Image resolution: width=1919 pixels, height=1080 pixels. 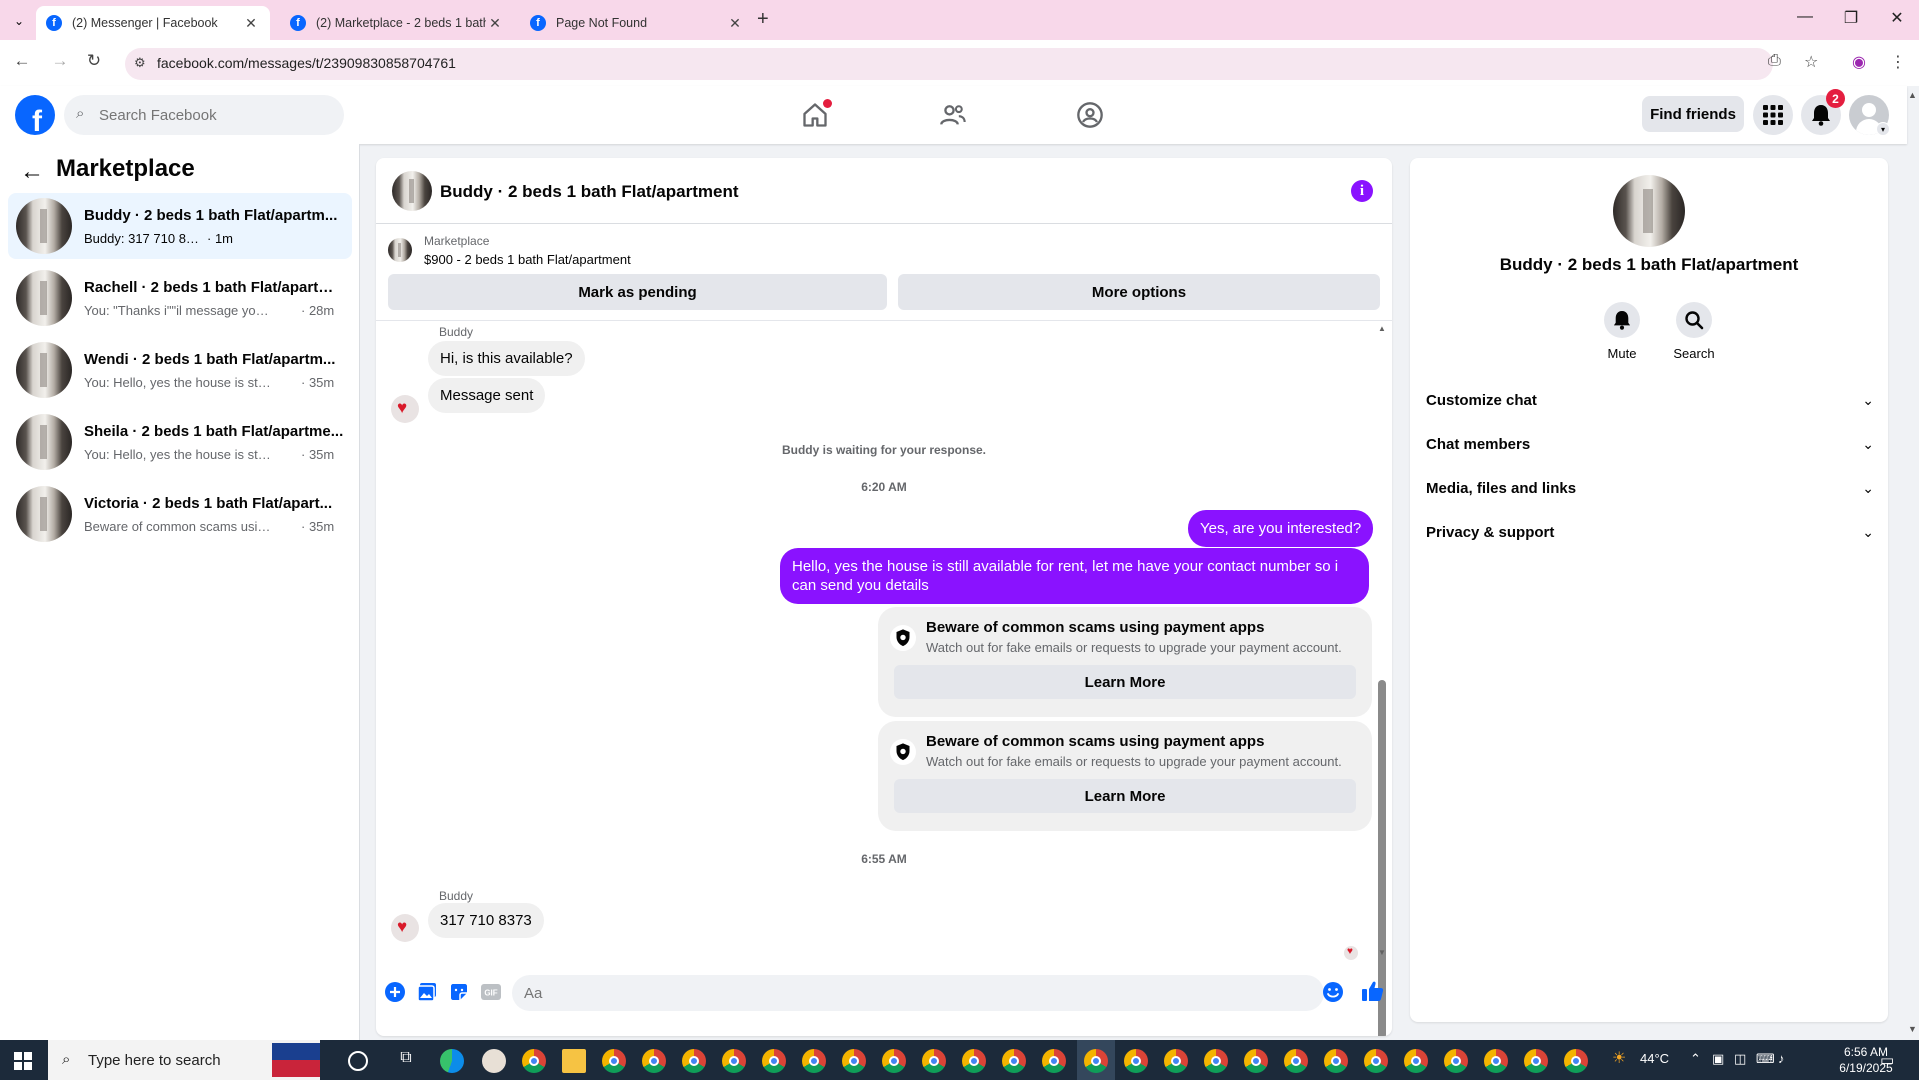 What do you see at coordinates (1096, 1061) in the screenshot?
I see `chrome-icon-active` at bounding box center [1096, 1061].